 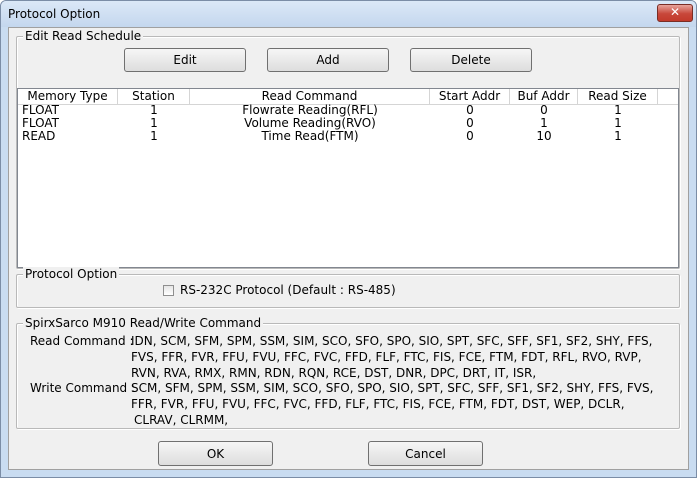 What do you see at coordinates (288, 290) in the screenshot?
I see `rs232c-checkbox-label: RS-232C Protocol (Default : RS-485)` at bounding box center [288, 290].